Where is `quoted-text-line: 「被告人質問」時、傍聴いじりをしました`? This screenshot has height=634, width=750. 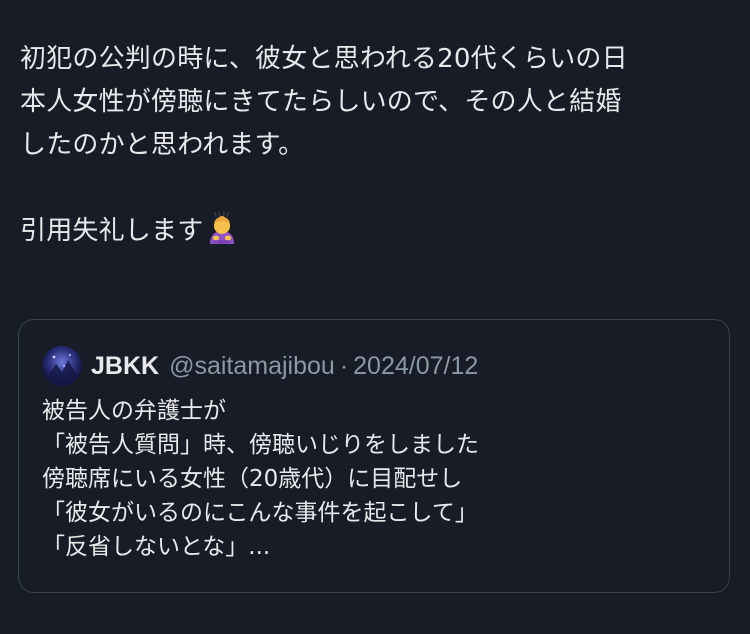 quoted-text-line: 「被告人質問」時、傍聴いじりをしました is located at coordinates (260, 445).